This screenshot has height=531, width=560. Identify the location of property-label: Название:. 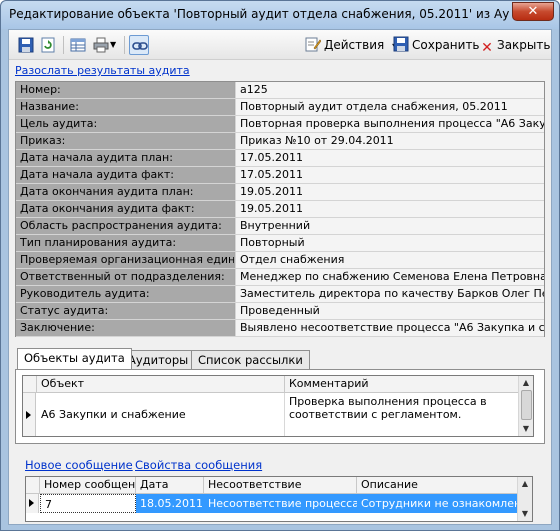
(125, 107).